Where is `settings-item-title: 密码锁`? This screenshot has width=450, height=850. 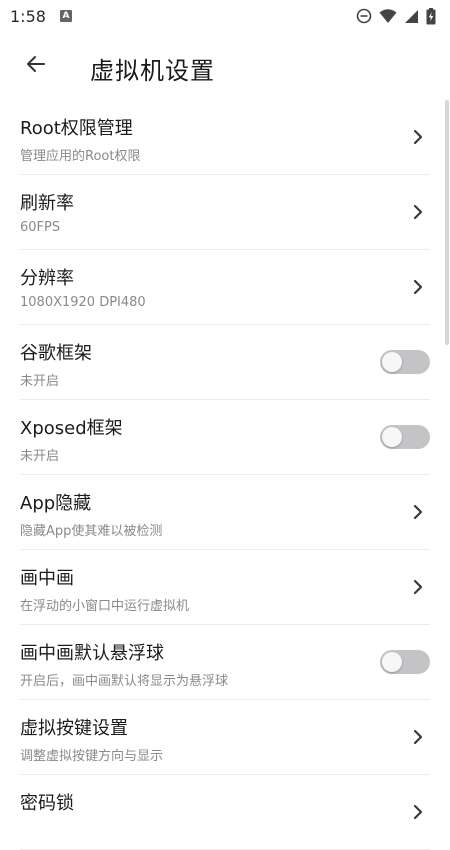
settings-item-title: 密码锁 is located at coordinates (47, 803).